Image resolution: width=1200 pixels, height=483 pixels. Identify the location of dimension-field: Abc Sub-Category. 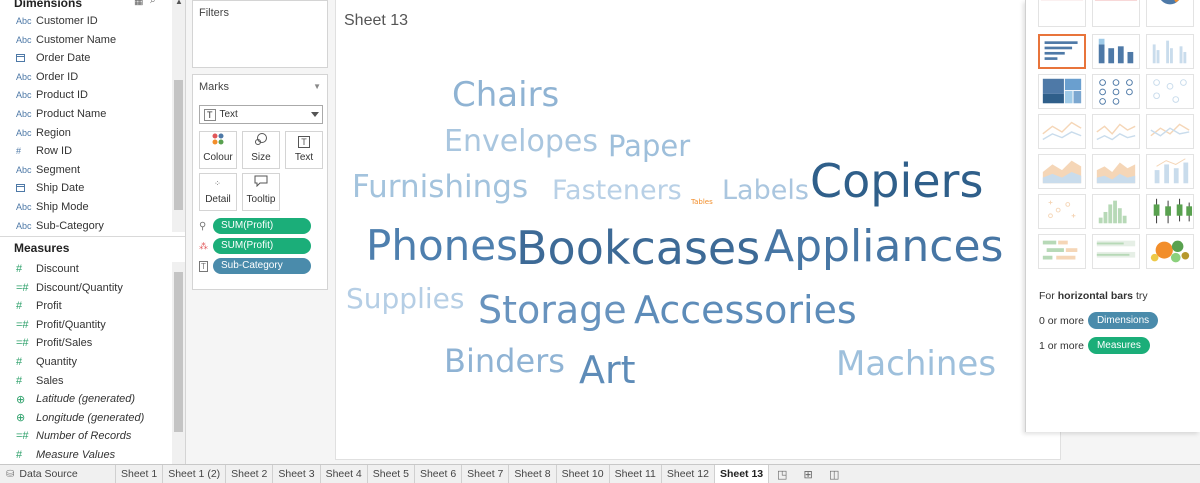
(60, 226).